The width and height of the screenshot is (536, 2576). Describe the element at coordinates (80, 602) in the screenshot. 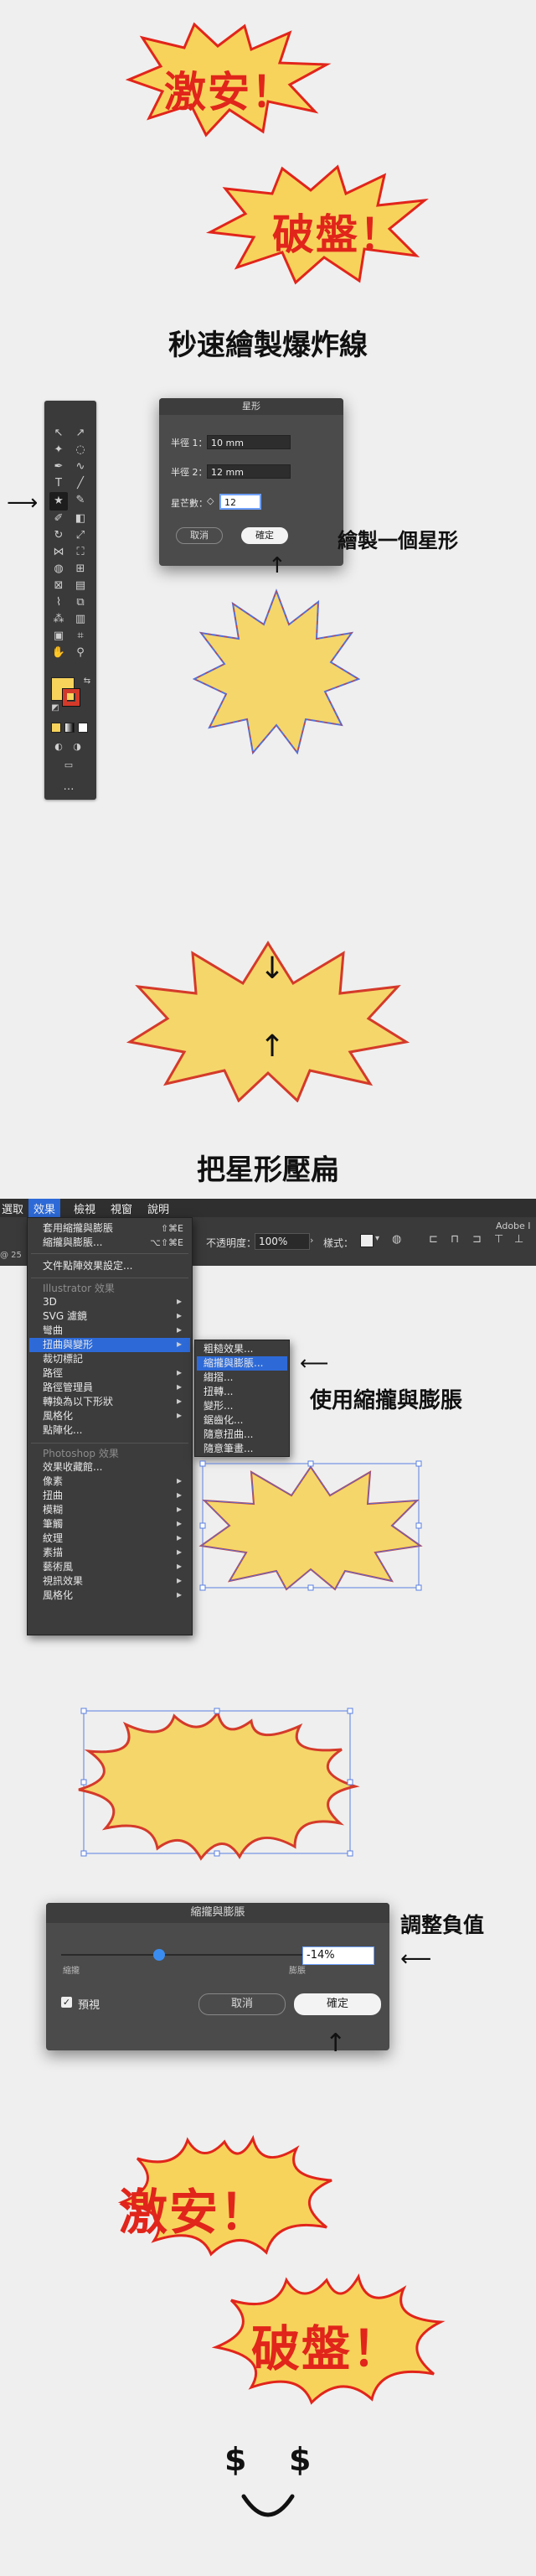

I see `blend-tool-icon: ⧉` at that location.